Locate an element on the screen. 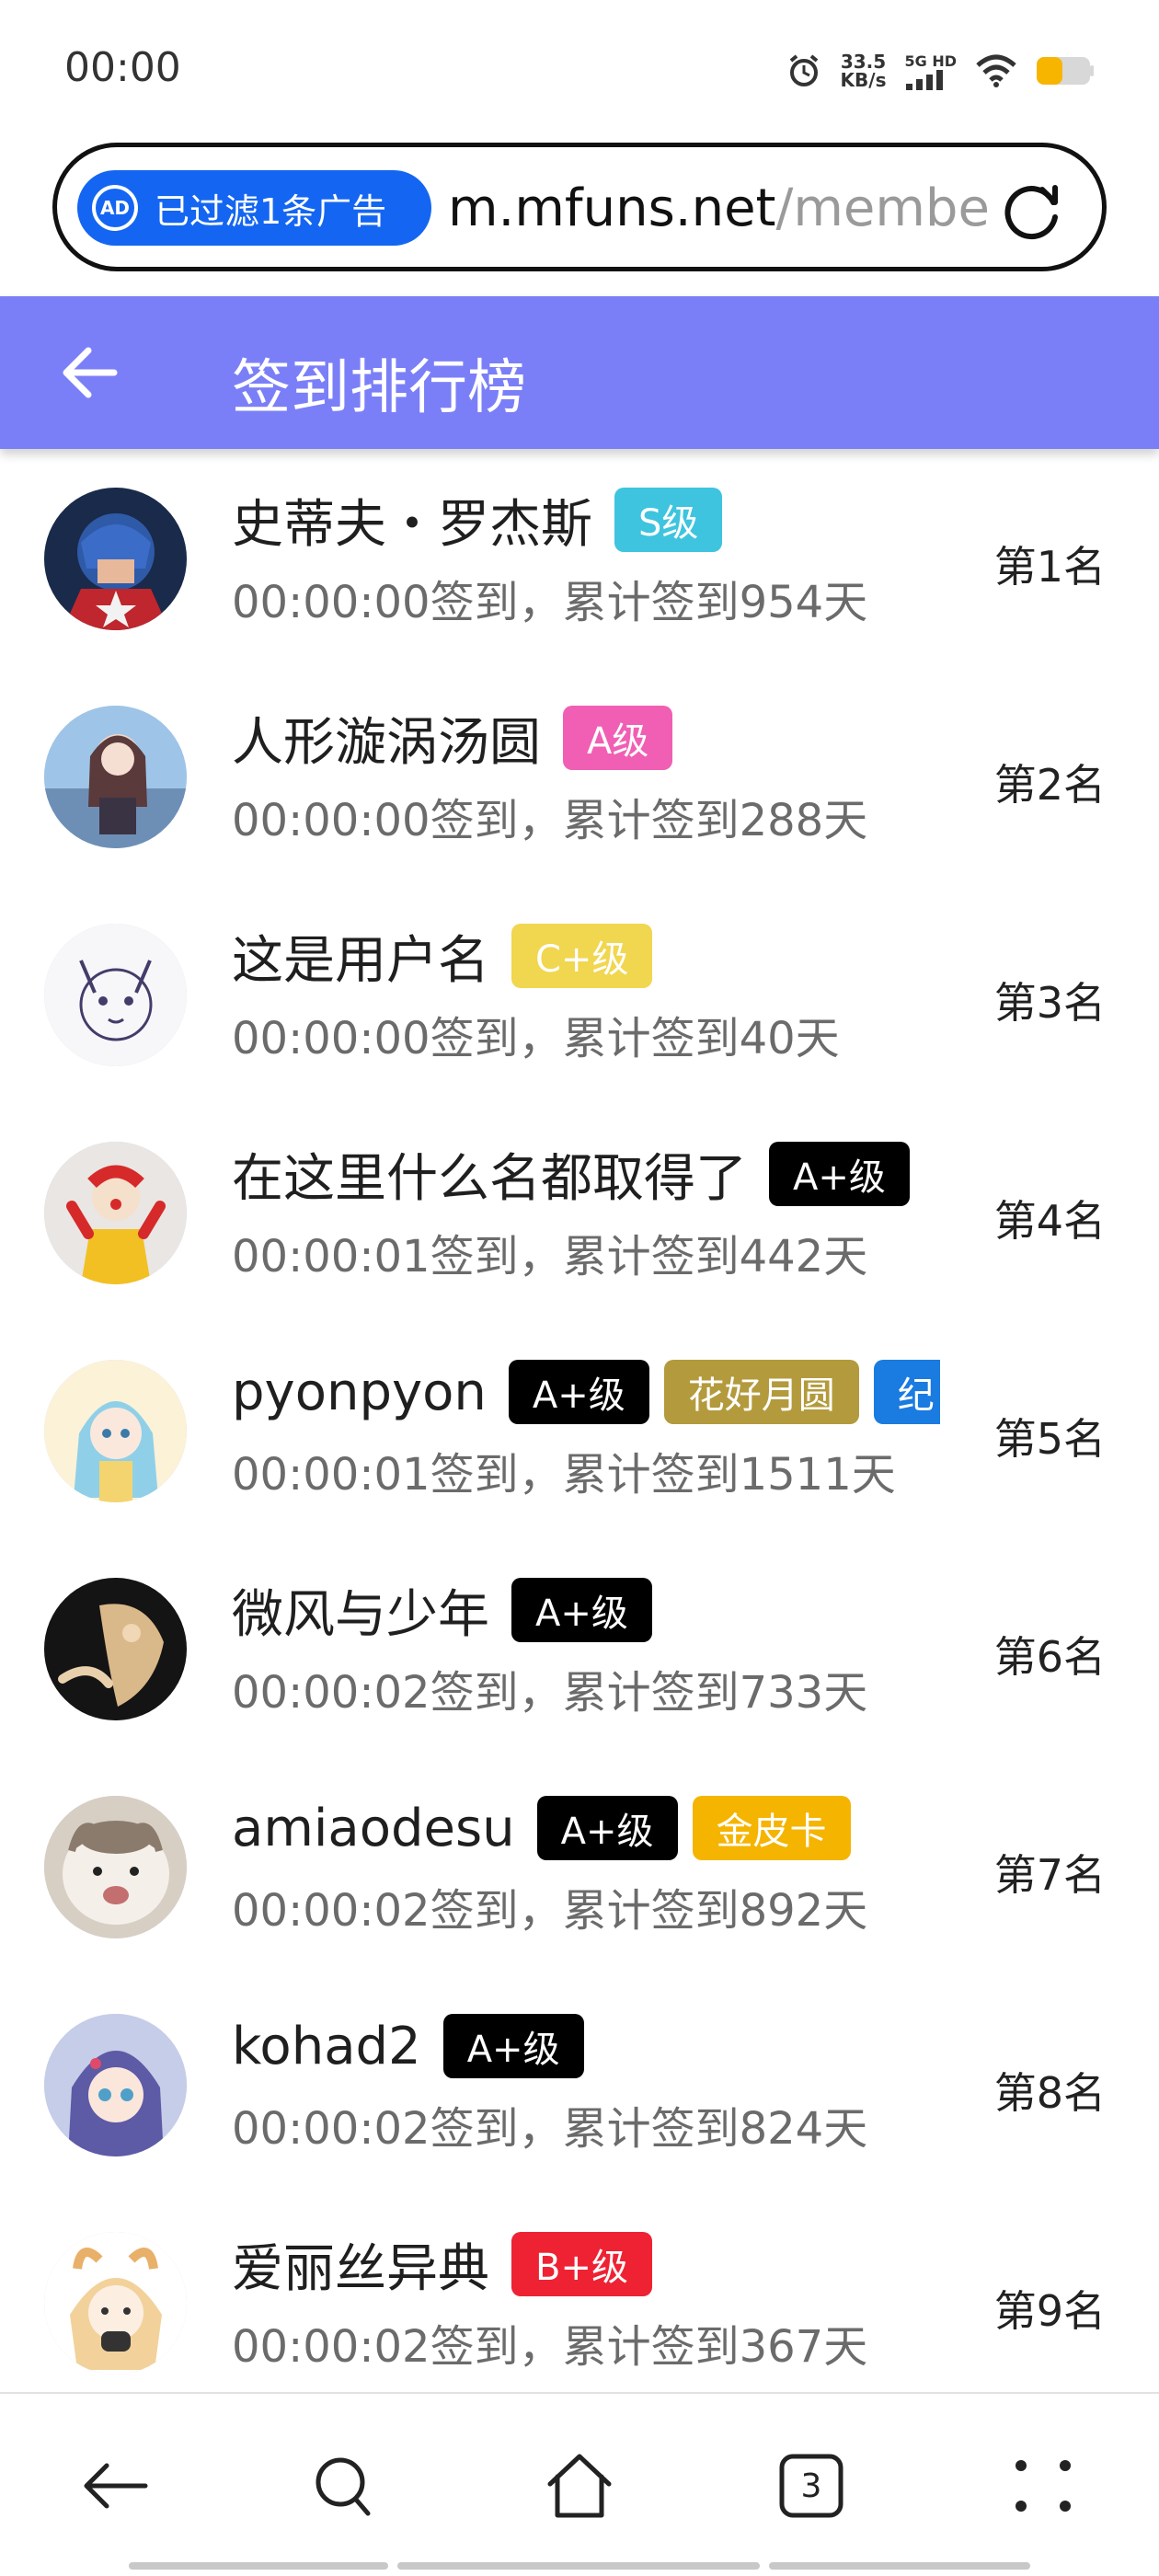  wifi-icon is located at coordinates (996, 70).